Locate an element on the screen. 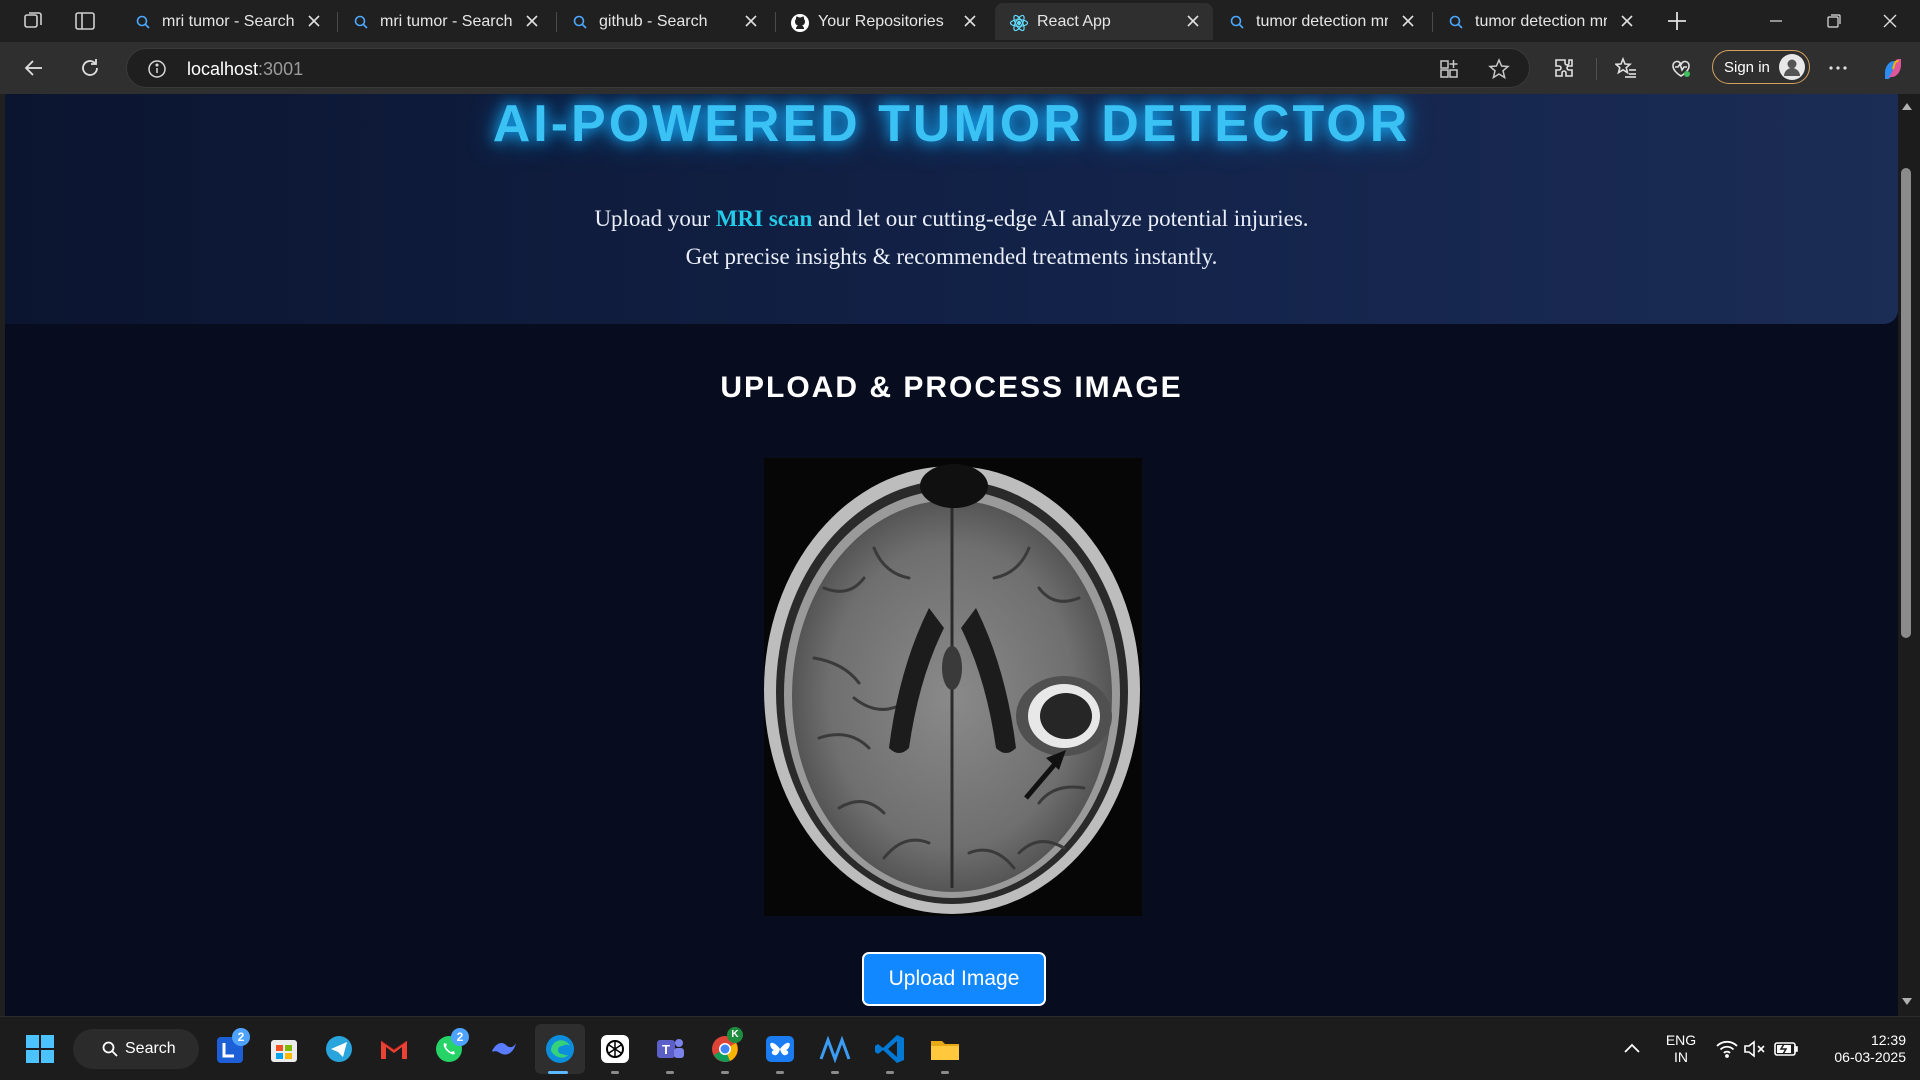 This screenshot has height=1080, width=1920. tab-tumor-detection-mri-1: tumor detection mri images is located at coordinates (1321, 21).